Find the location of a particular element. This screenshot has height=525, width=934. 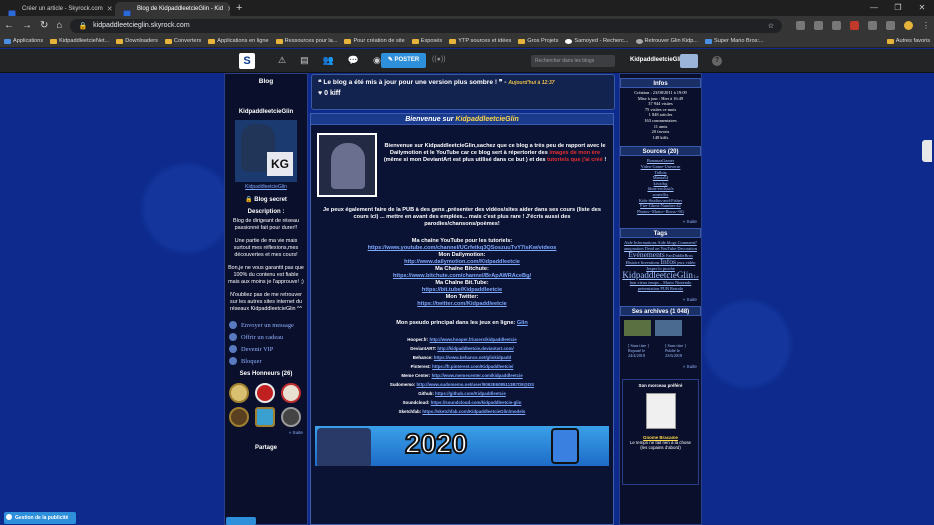

twitter-link: https://twitter.com/Kidpaddleetcie is located at coordinates (462, 304).